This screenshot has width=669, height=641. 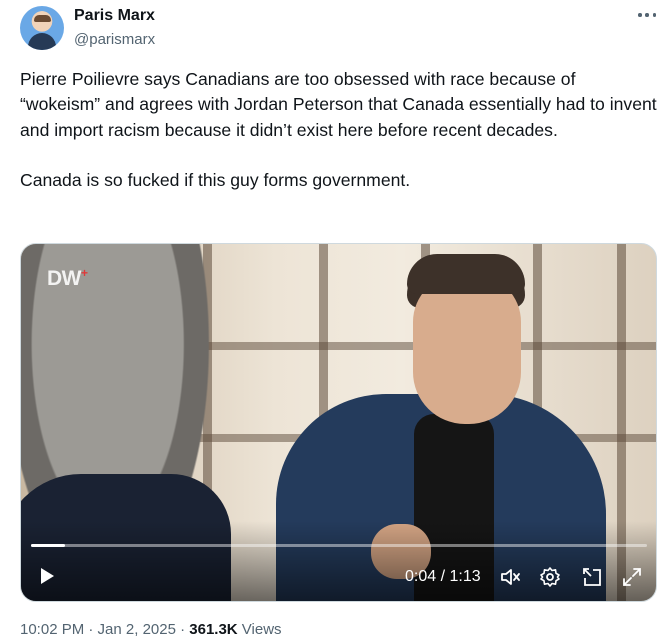 I want to click on video-progress-bar, so click(x=339, y=545).